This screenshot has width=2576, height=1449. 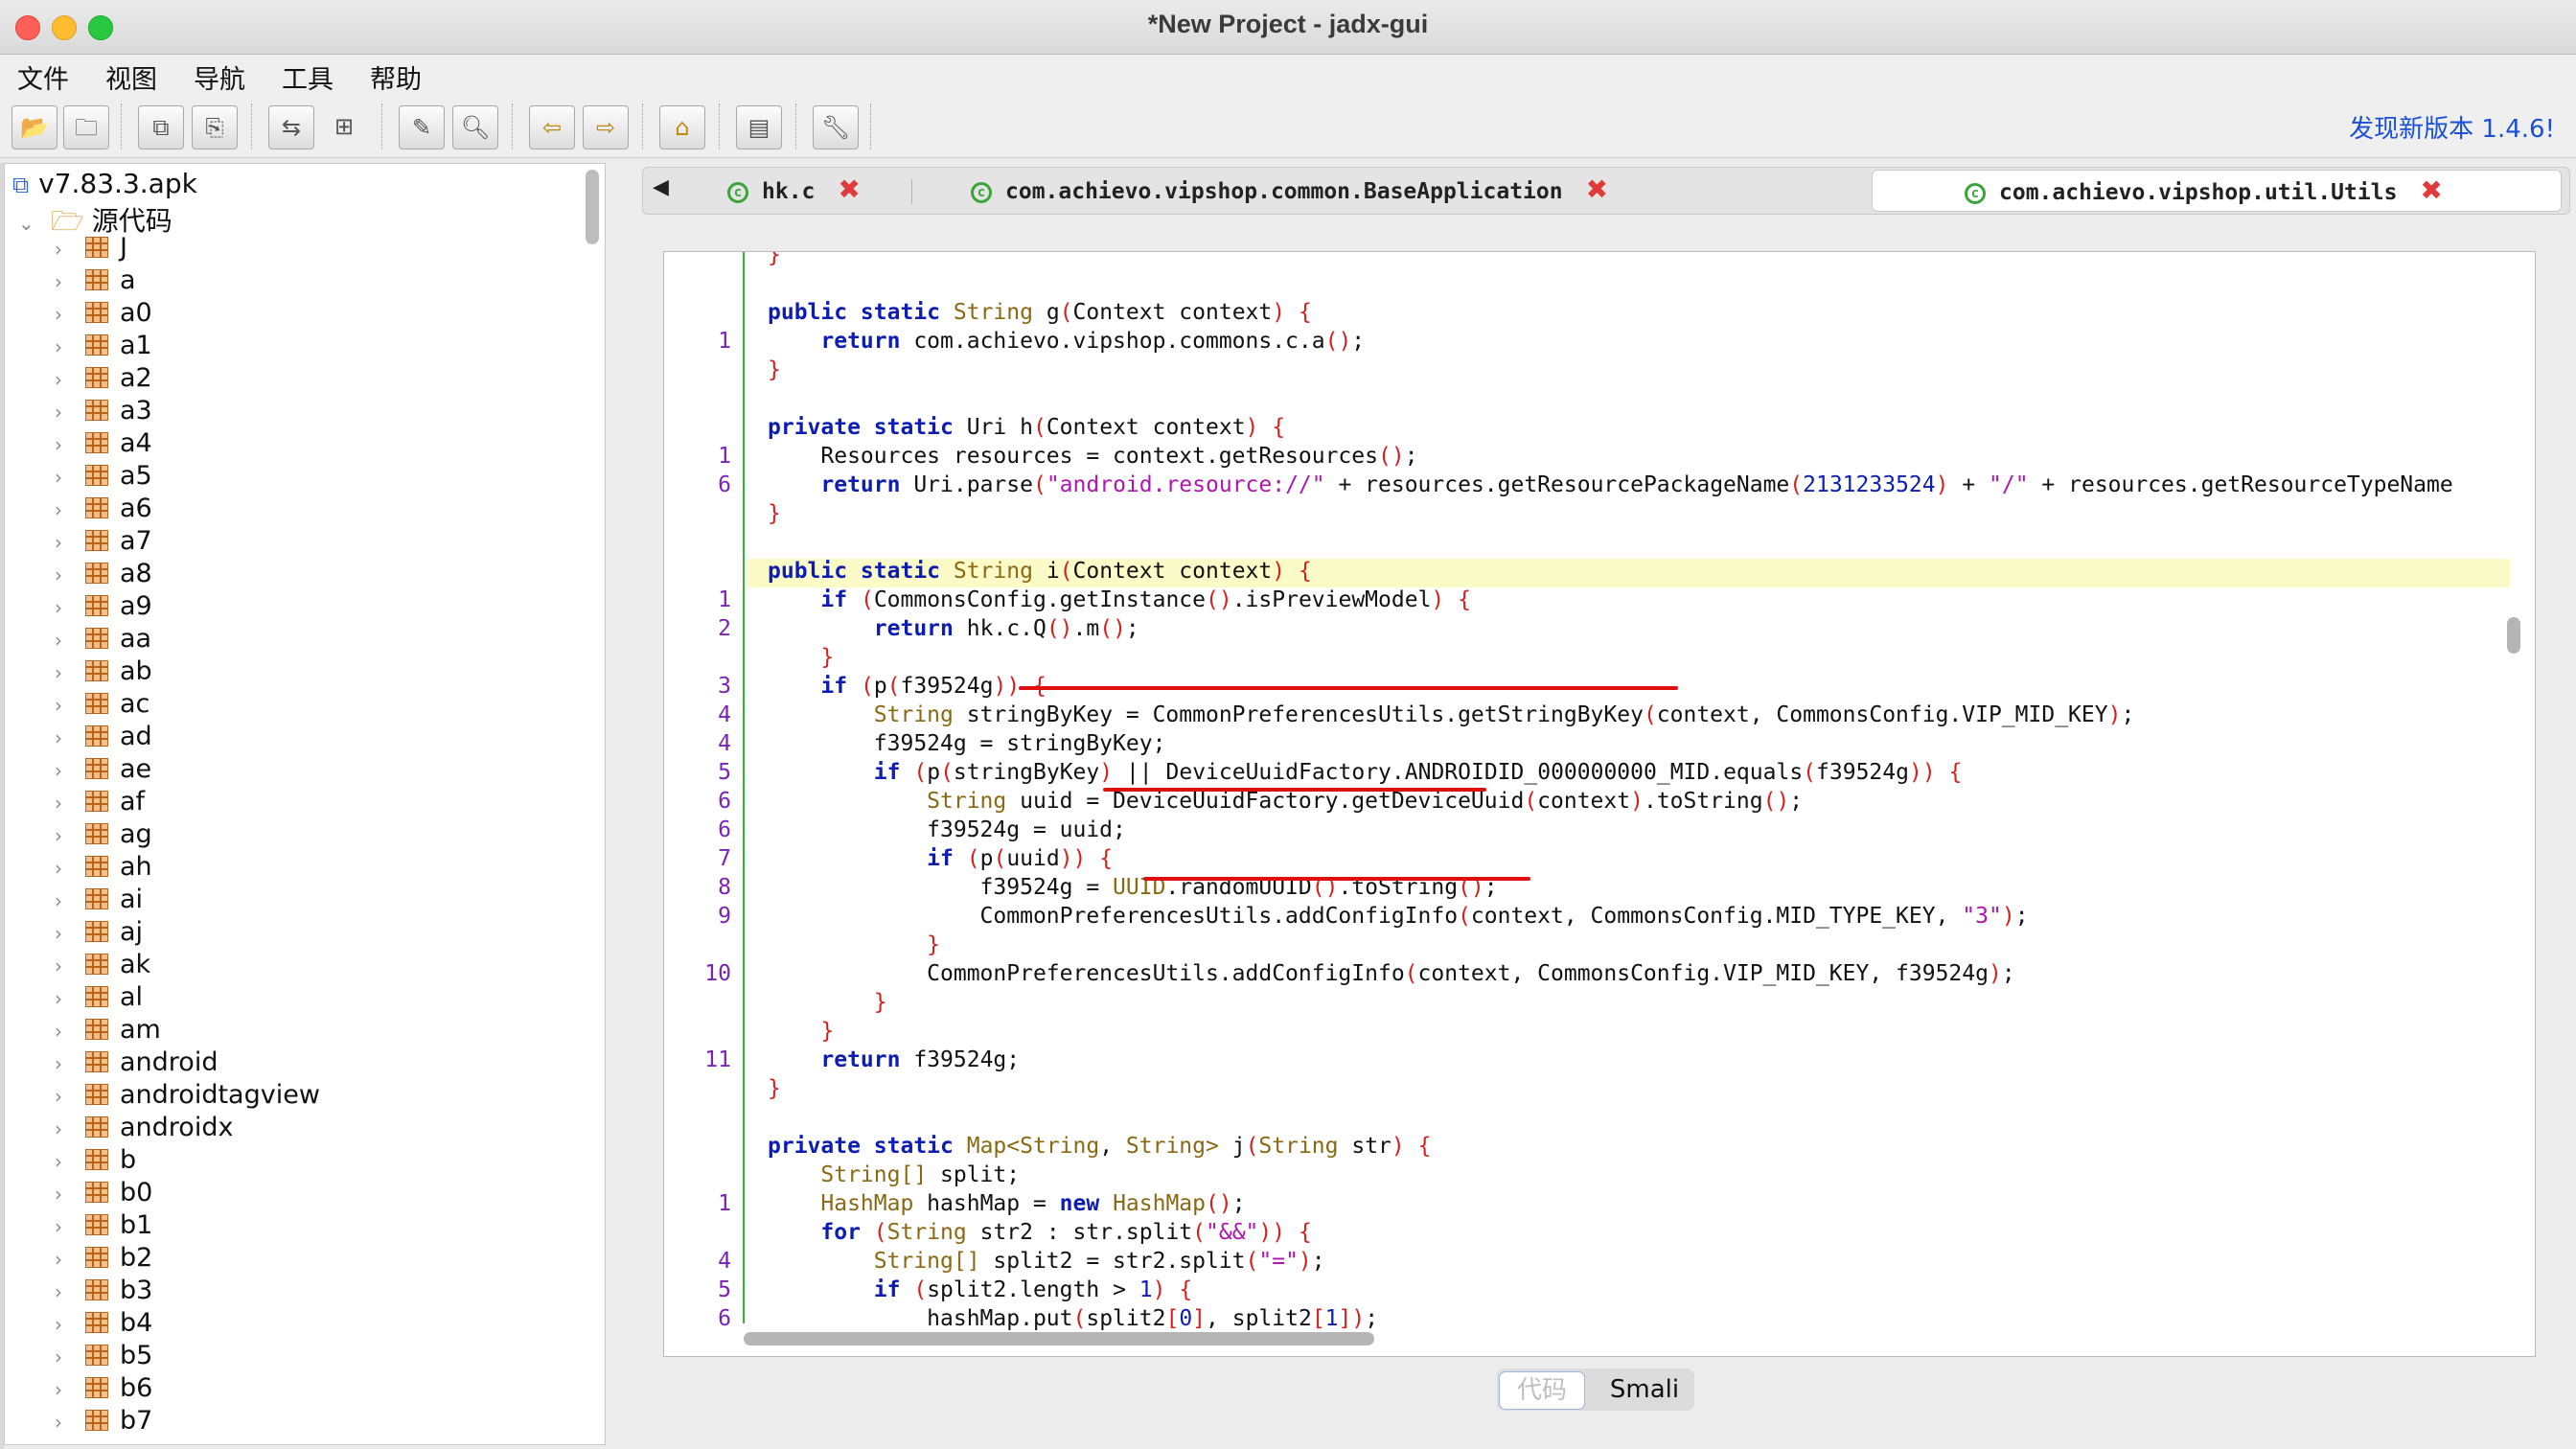 What do you see at coordinates (103, 412) in the screenshot?
I see `tree-package-item: › a3` at bounding box center [103, 412].